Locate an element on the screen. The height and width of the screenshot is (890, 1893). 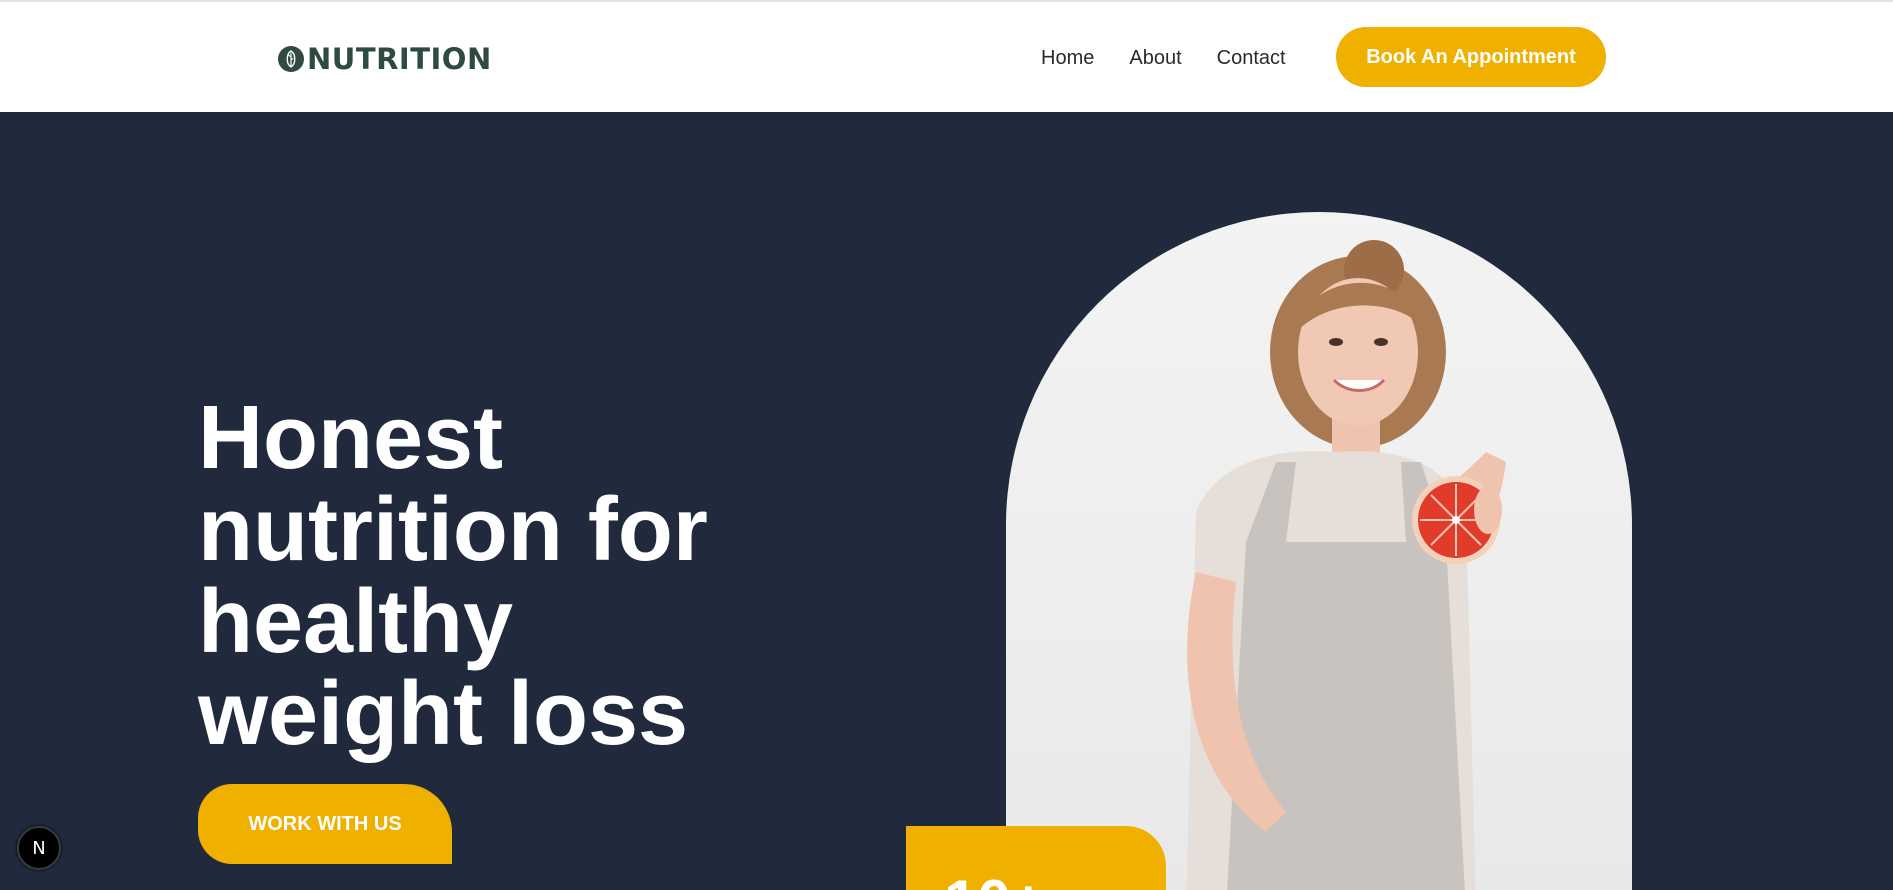
leaf-icon is located at coordinates (291, 59).